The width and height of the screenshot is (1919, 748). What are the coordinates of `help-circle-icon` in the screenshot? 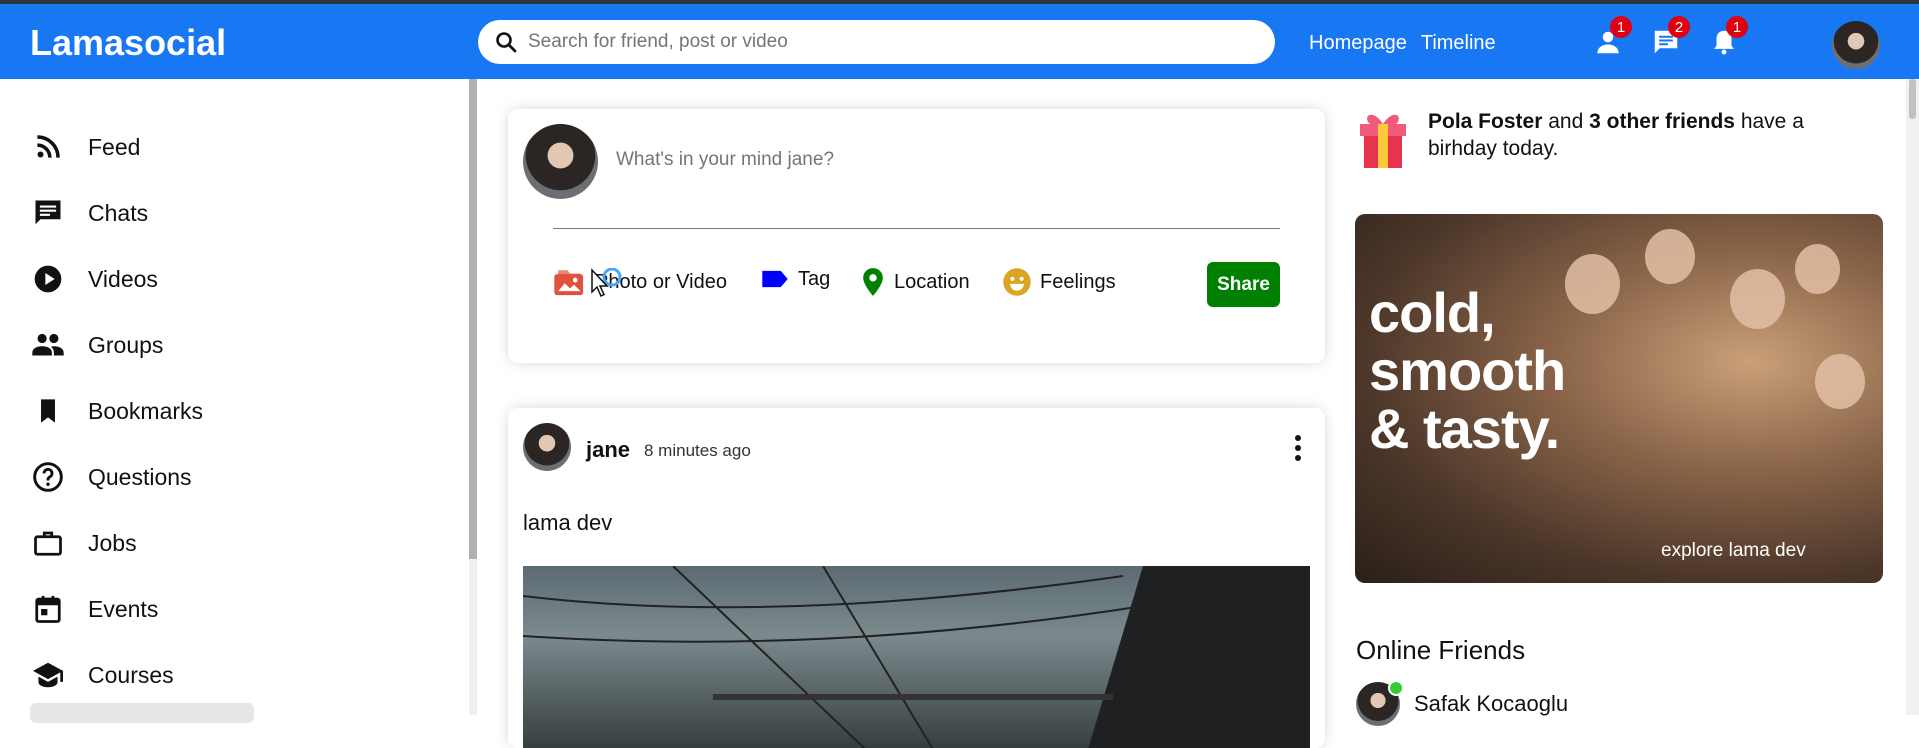 It's located at (48, 477).